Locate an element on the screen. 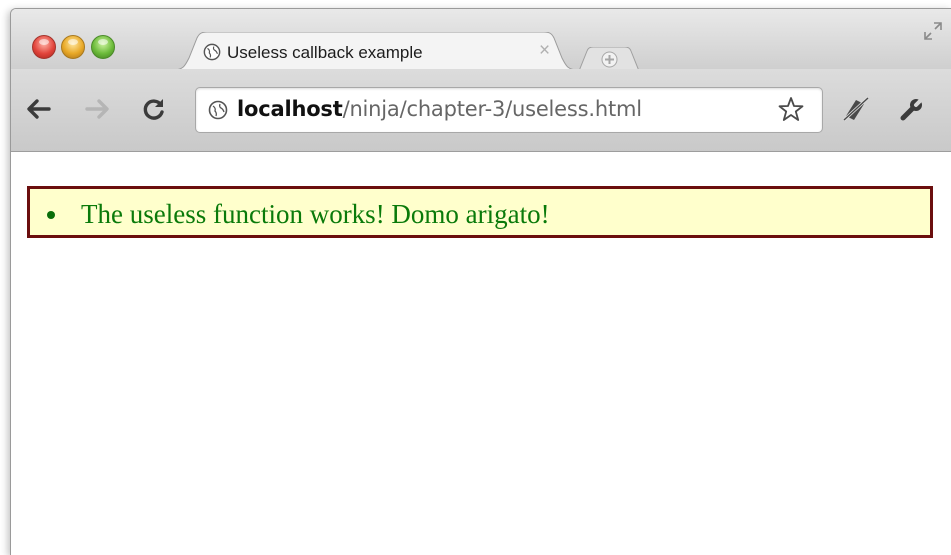  close-window-button is located at coordinates (44, 47).